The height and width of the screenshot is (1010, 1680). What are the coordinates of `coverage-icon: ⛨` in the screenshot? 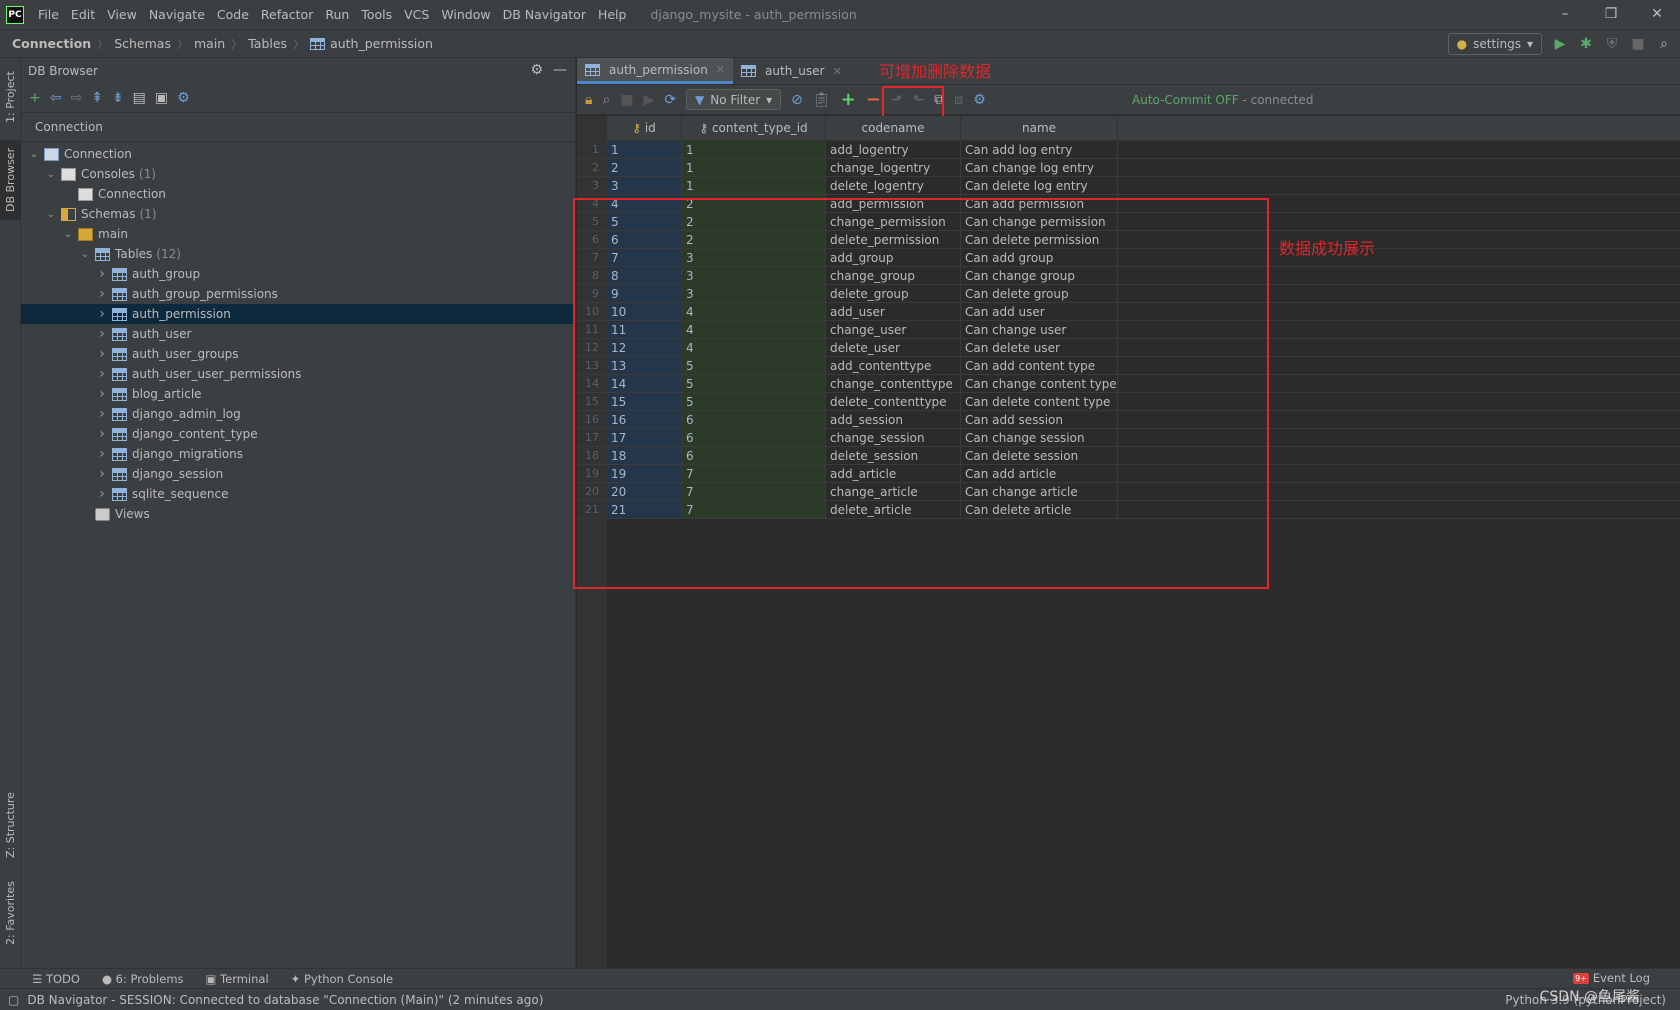 It's located at (1612, 44).